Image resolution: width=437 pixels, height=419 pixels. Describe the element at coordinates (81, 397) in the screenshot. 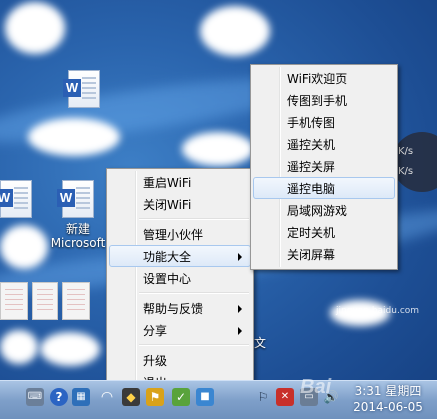

I see `network-icon: ▦` at that location.